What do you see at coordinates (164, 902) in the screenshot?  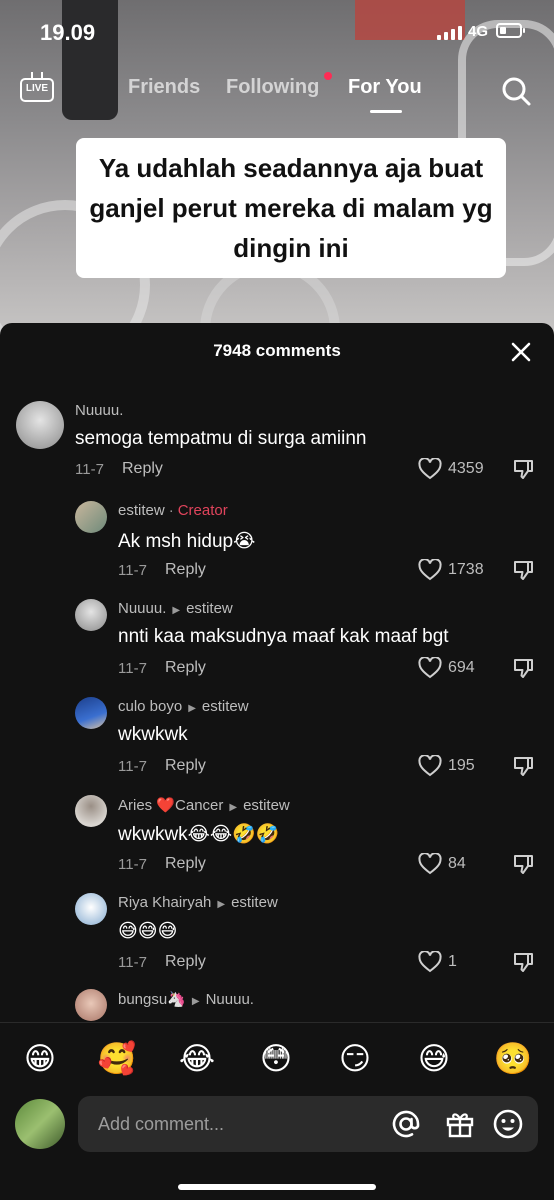 I see `author-name: Riya Khairyah` at bounding box center [164, 902].